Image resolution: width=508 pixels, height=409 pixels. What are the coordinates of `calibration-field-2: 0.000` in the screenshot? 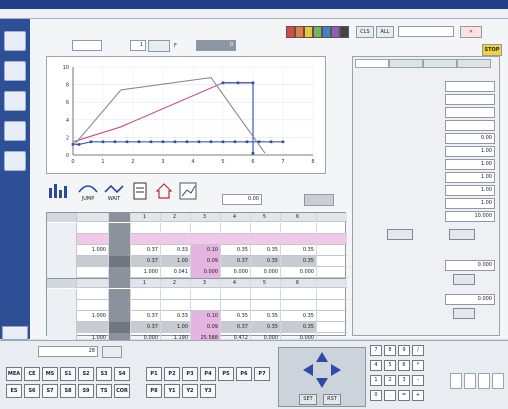 It's located at (470, 299).